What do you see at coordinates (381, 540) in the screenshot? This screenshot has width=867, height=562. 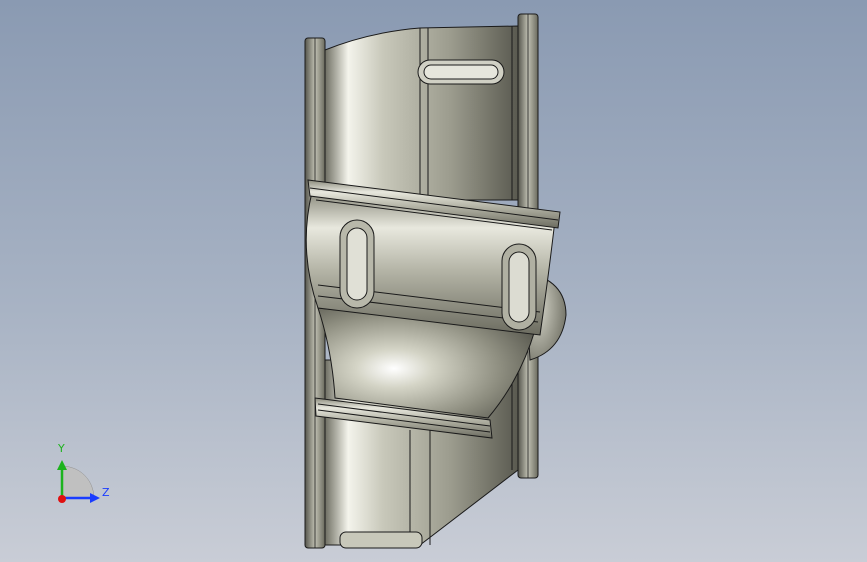 I see `bottom-slot` at bounding box center [381, 540].